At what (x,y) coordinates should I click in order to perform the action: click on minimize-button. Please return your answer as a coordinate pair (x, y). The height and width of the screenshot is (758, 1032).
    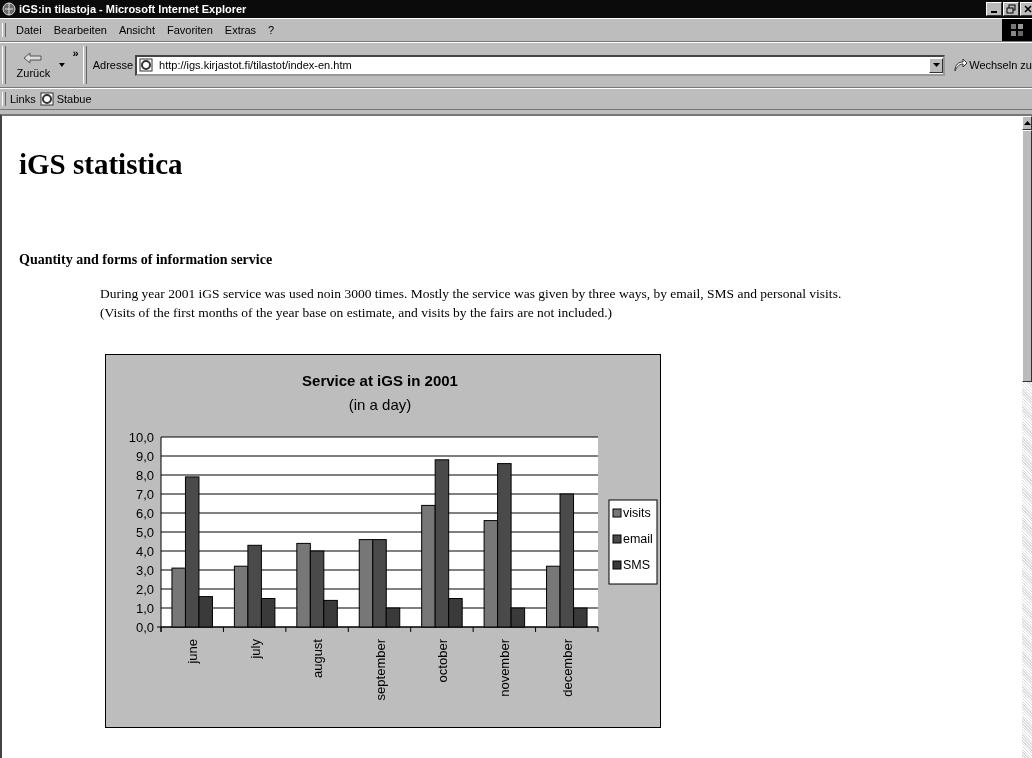
    Looking at the image, I should click on (994, 9).